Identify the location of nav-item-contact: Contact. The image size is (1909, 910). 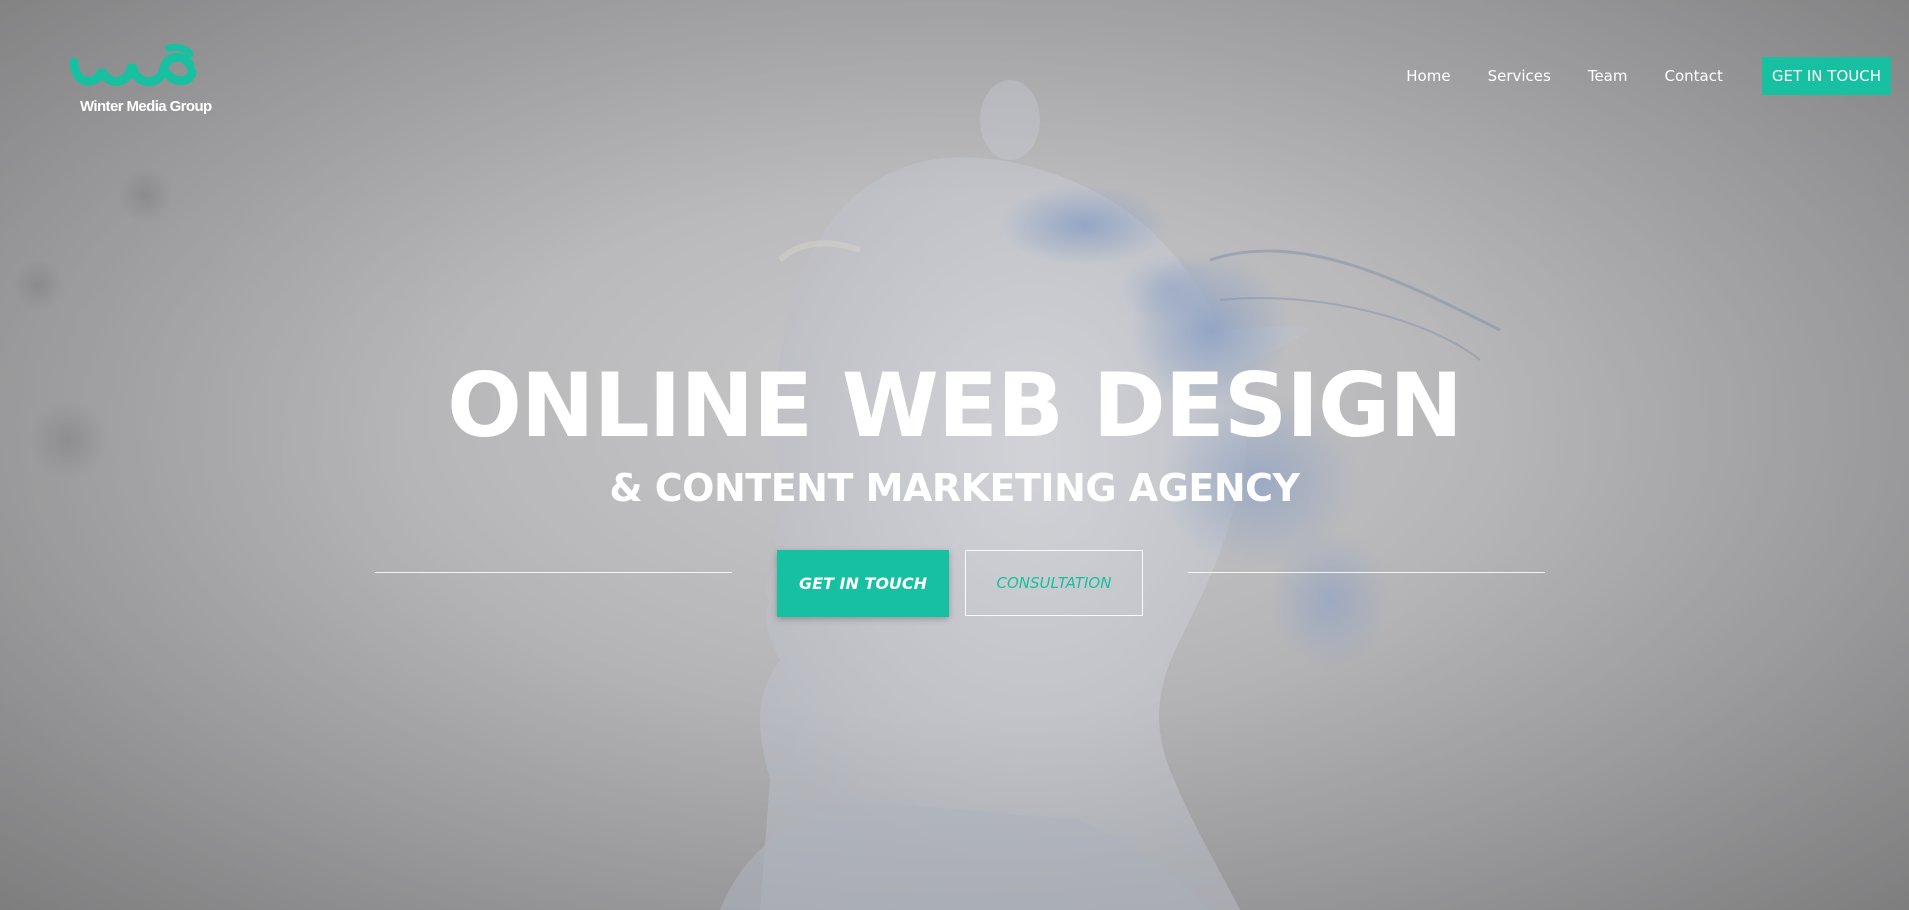
(1693, 76).